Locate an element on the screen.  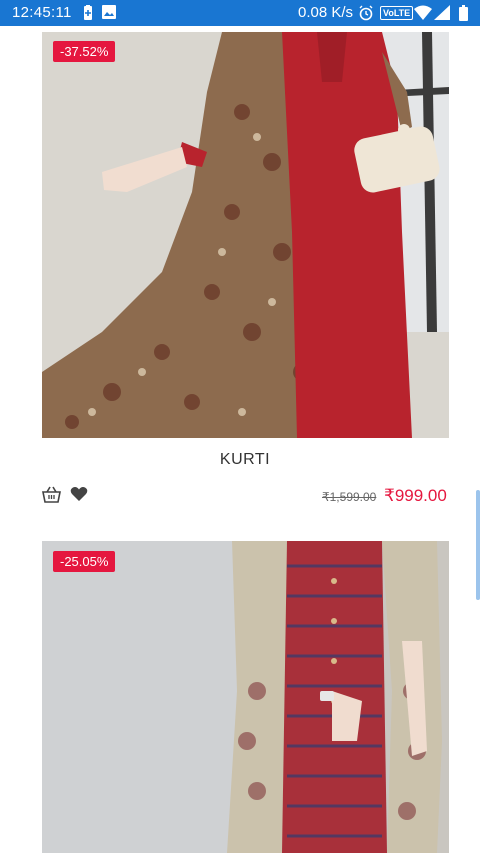
battery-saver-icon is located at coordinates (88, 15).